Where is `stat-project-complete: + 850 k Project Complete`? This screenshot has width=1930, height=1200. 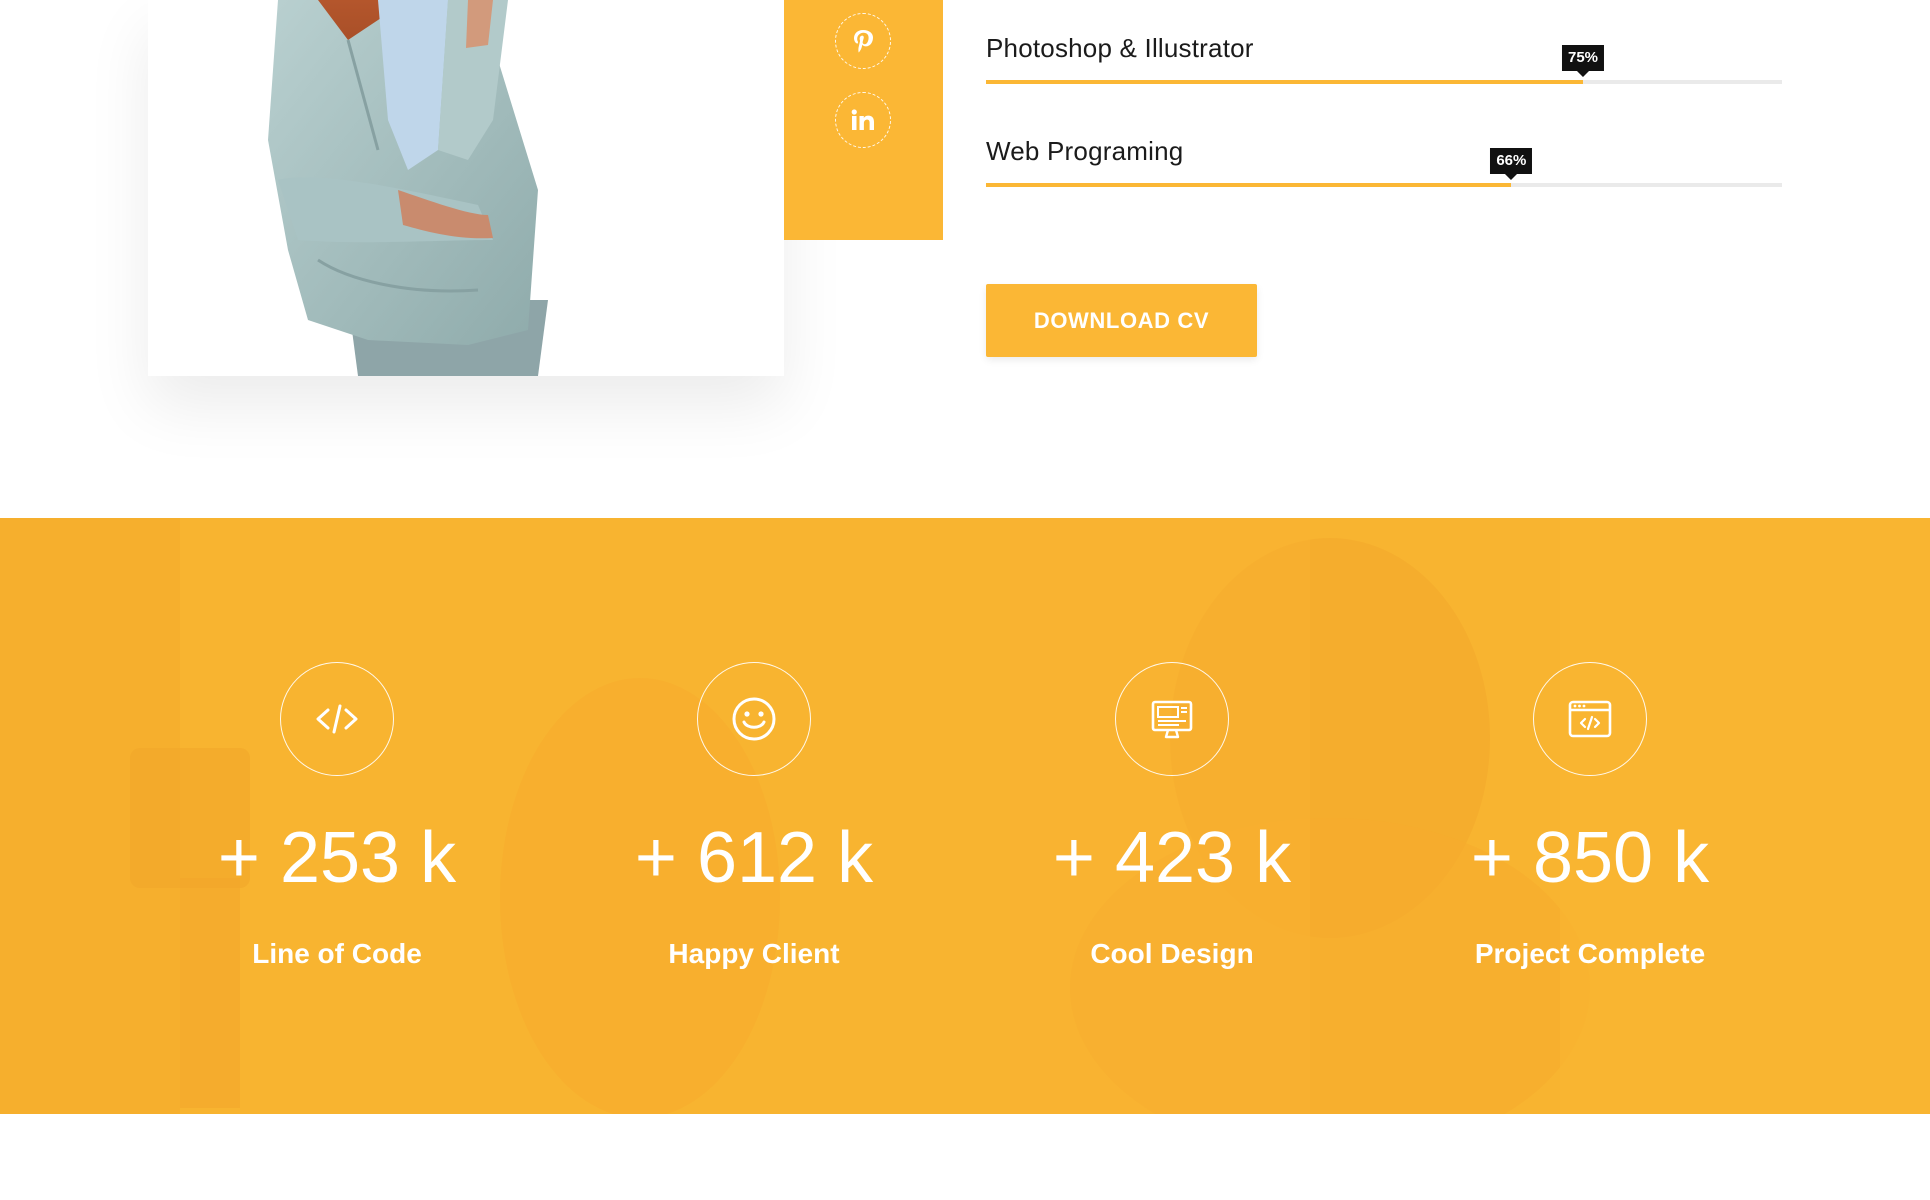
stat-project-complete: + 850 k Project Complete is located at coordinates (1590, 816).